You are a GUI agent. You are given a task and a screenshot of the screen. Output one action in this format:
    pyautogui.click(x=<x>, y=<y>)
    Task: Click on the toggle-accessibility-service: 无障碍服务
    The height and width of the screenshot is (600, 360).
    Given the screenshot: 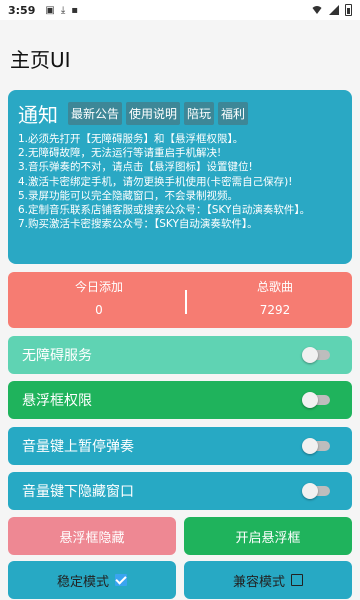 What is the action you would take?
    pyautogui.click(x=180, y=355)
    